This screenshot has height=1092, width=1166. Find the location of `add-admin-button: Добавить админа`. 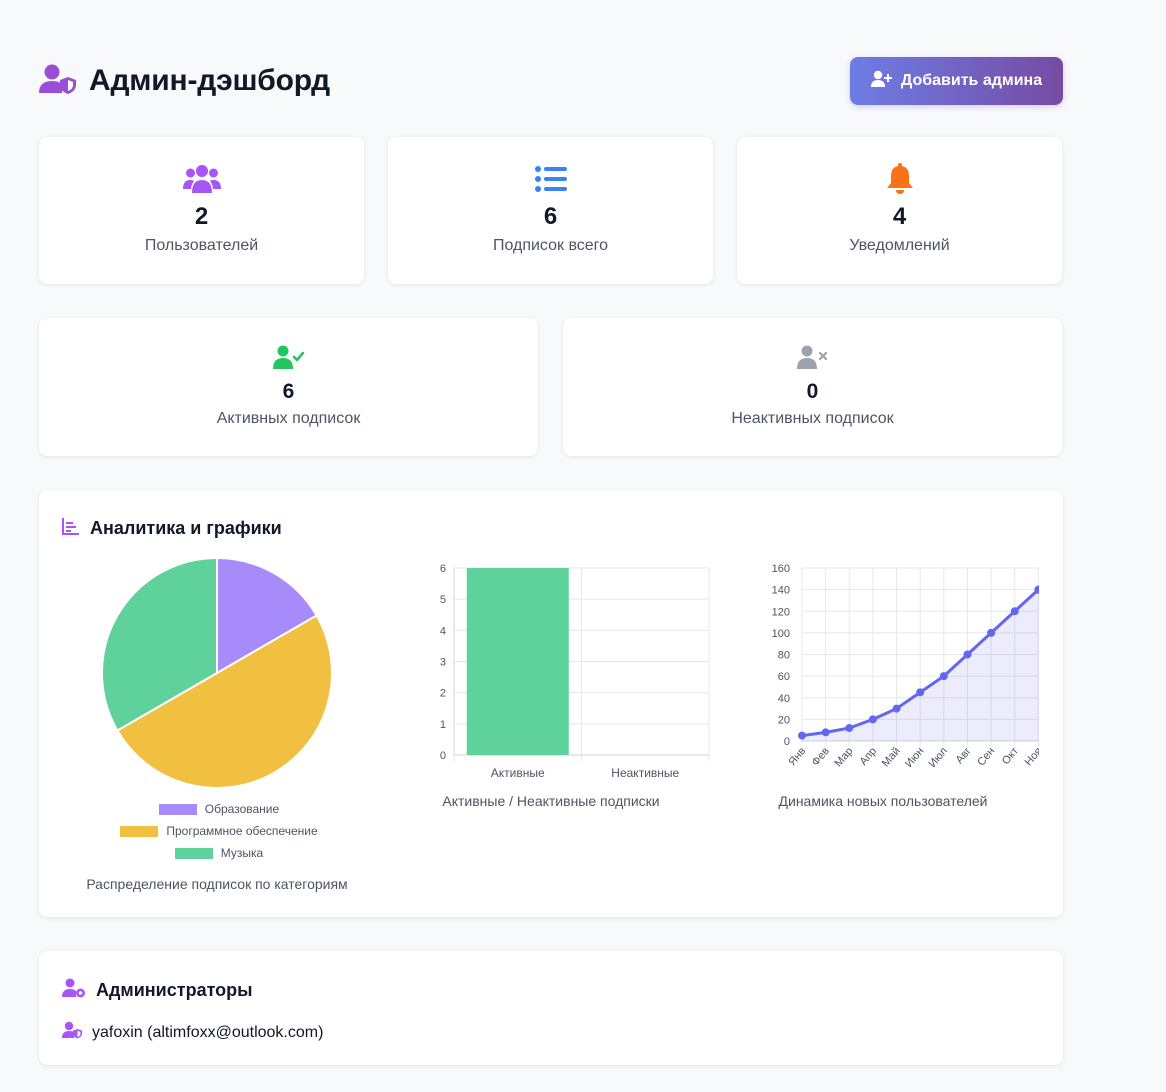

add-admin-button: Добавить админа is located at coordinates (956, 81).